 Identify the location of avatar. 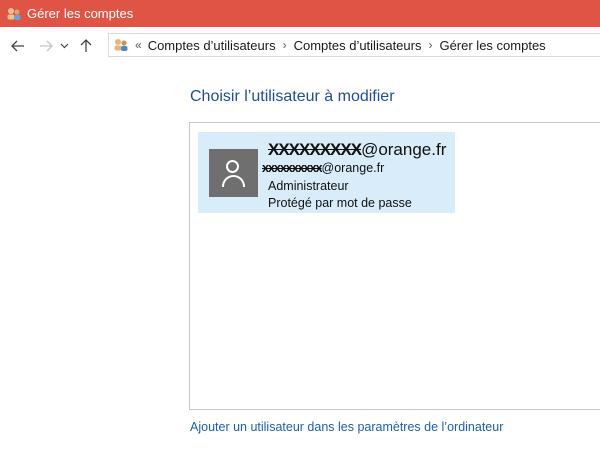
(233, 173).